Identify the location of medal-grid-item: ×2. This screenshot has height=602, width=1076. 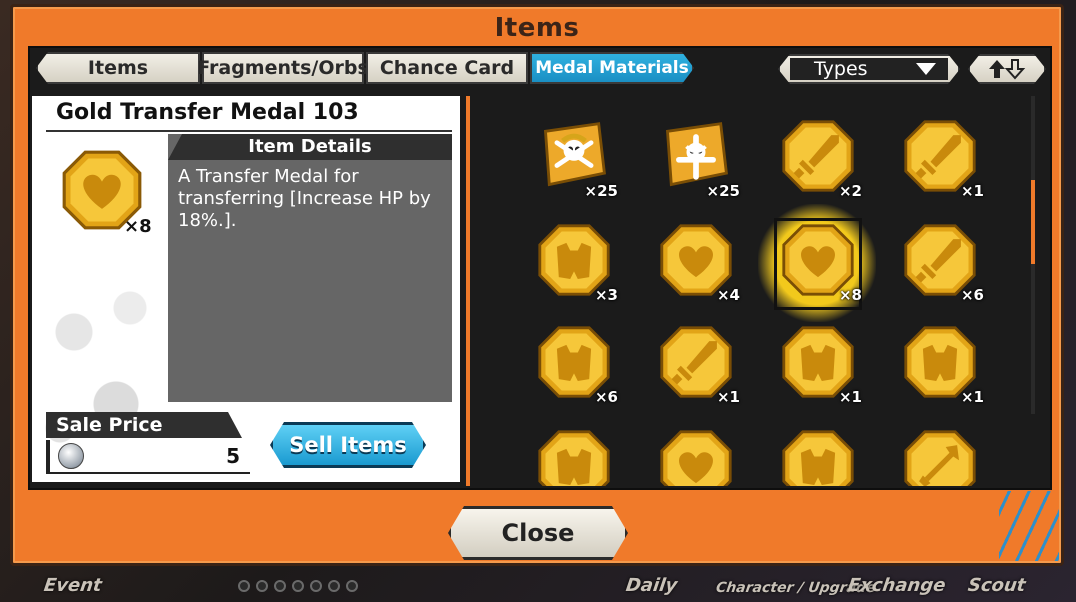
(818, 160).